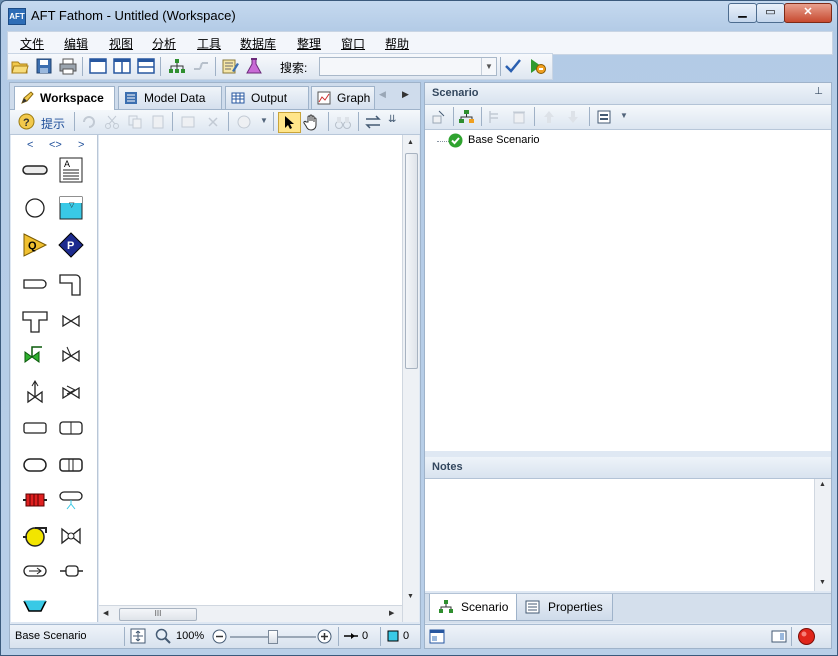 This screenshot has height=656, width=838. Describe the element at coordinates (624, 115) in the screenshot. I see `properties-dropdown-icon: ▼` at that location.